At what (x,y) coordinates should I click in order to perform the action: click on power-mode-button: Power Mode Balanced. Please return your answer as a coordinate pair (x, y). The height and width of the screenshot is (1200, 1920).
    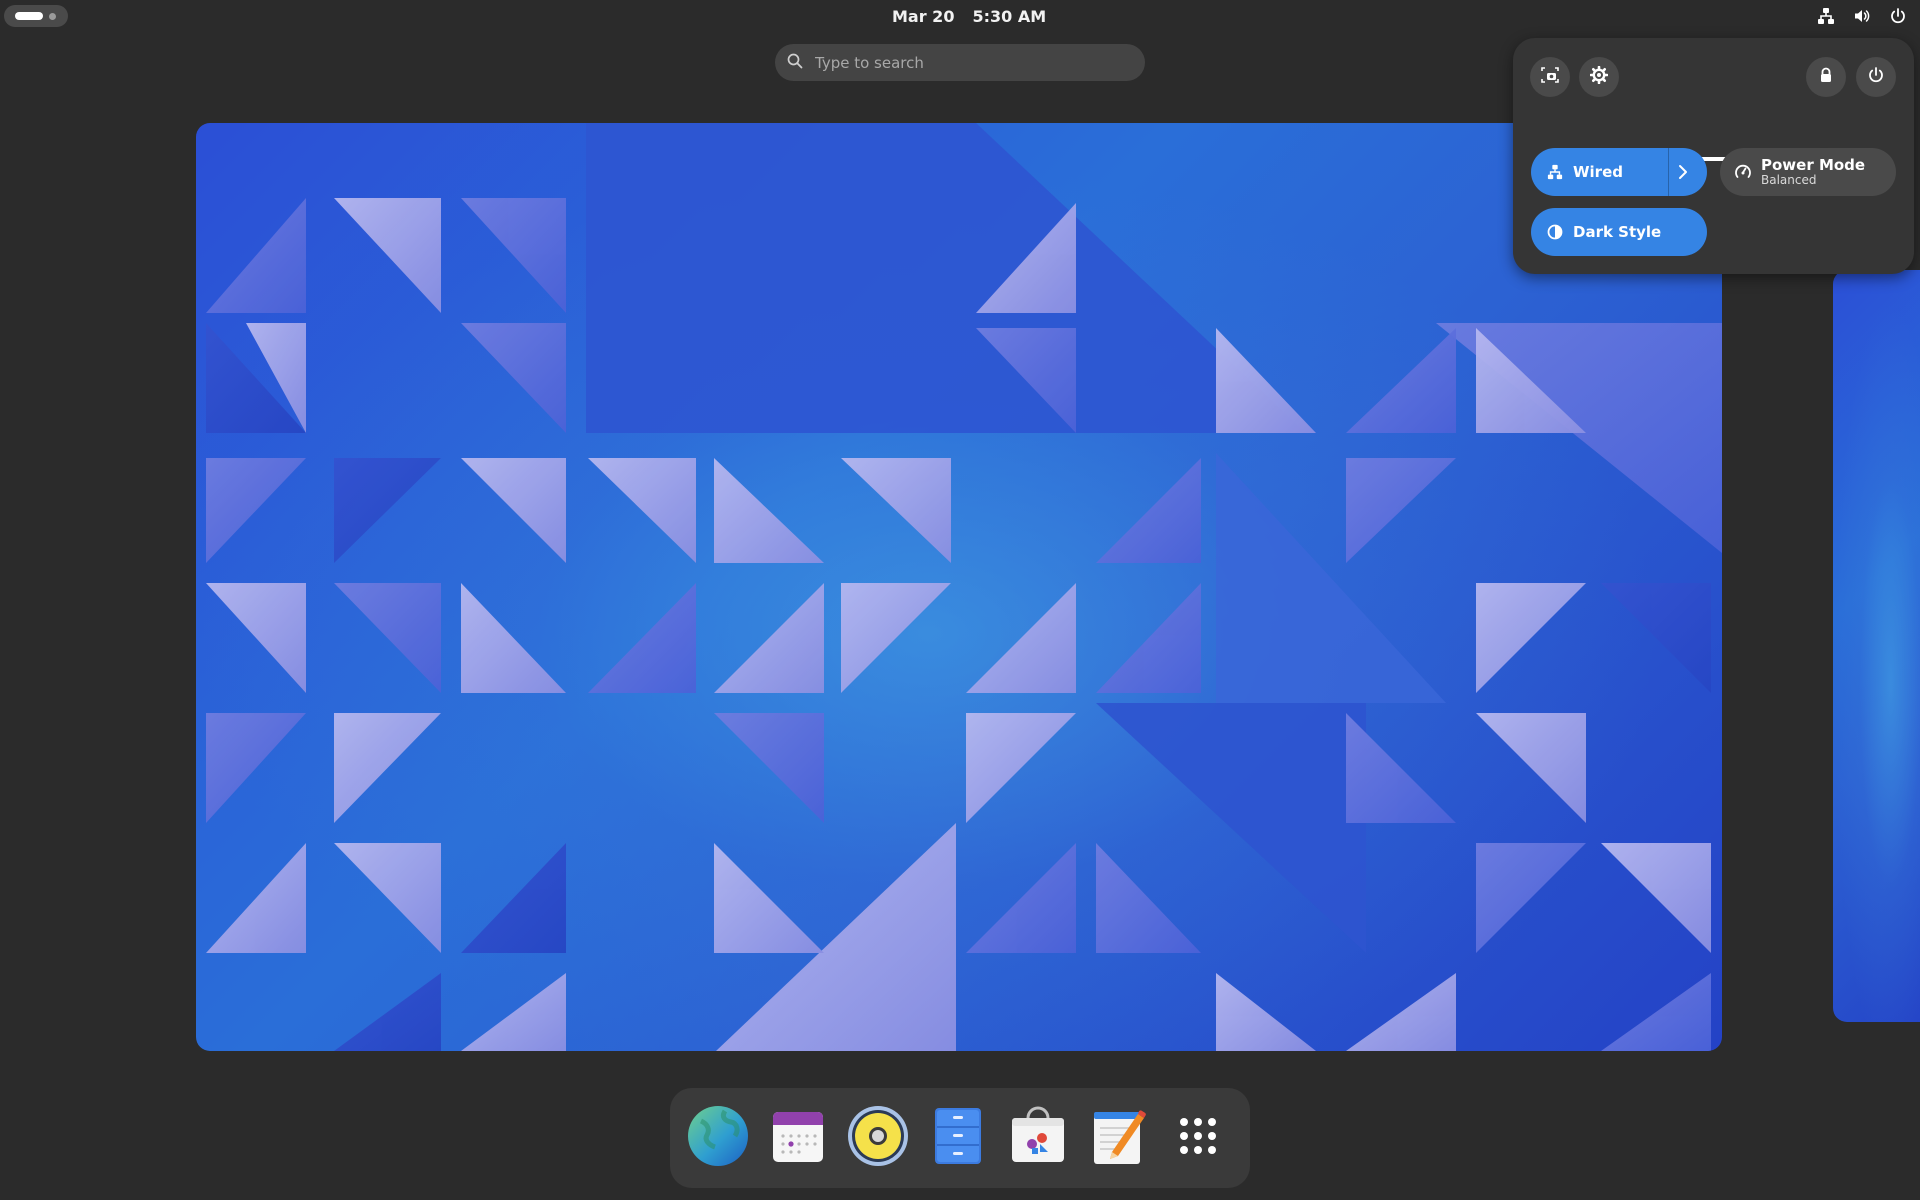
    Looking at the image, I should click on (1808, 172).